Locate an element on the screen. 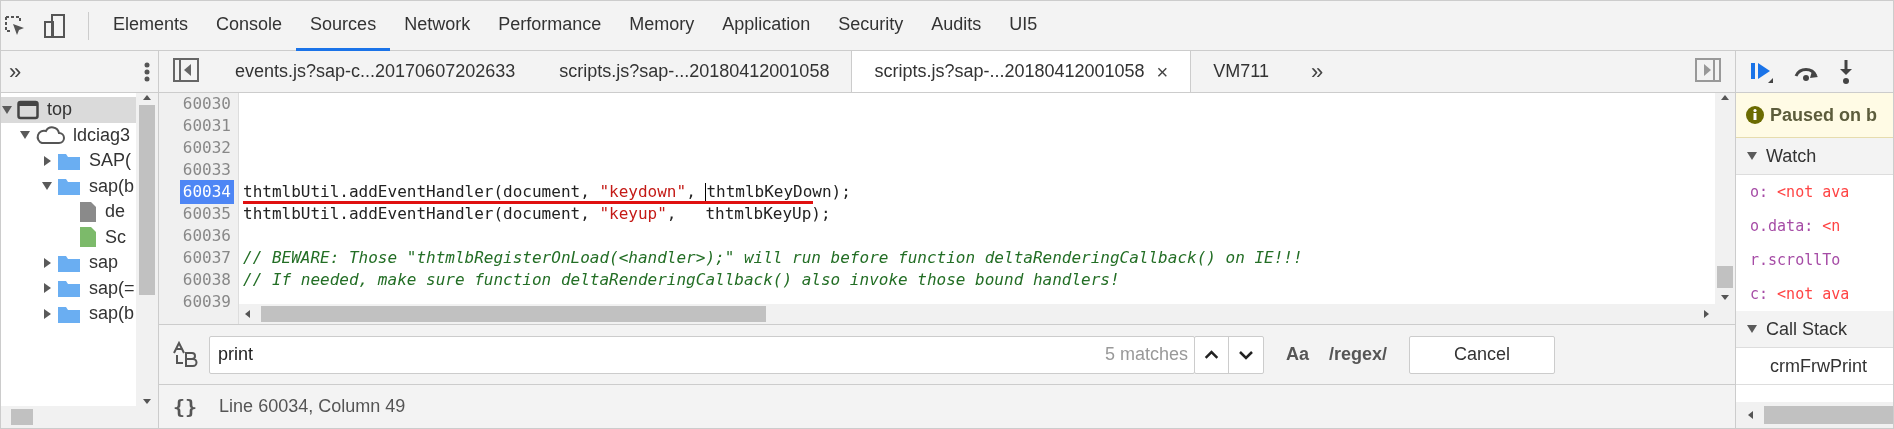  frame-icon is located at coordinates (28, 109).